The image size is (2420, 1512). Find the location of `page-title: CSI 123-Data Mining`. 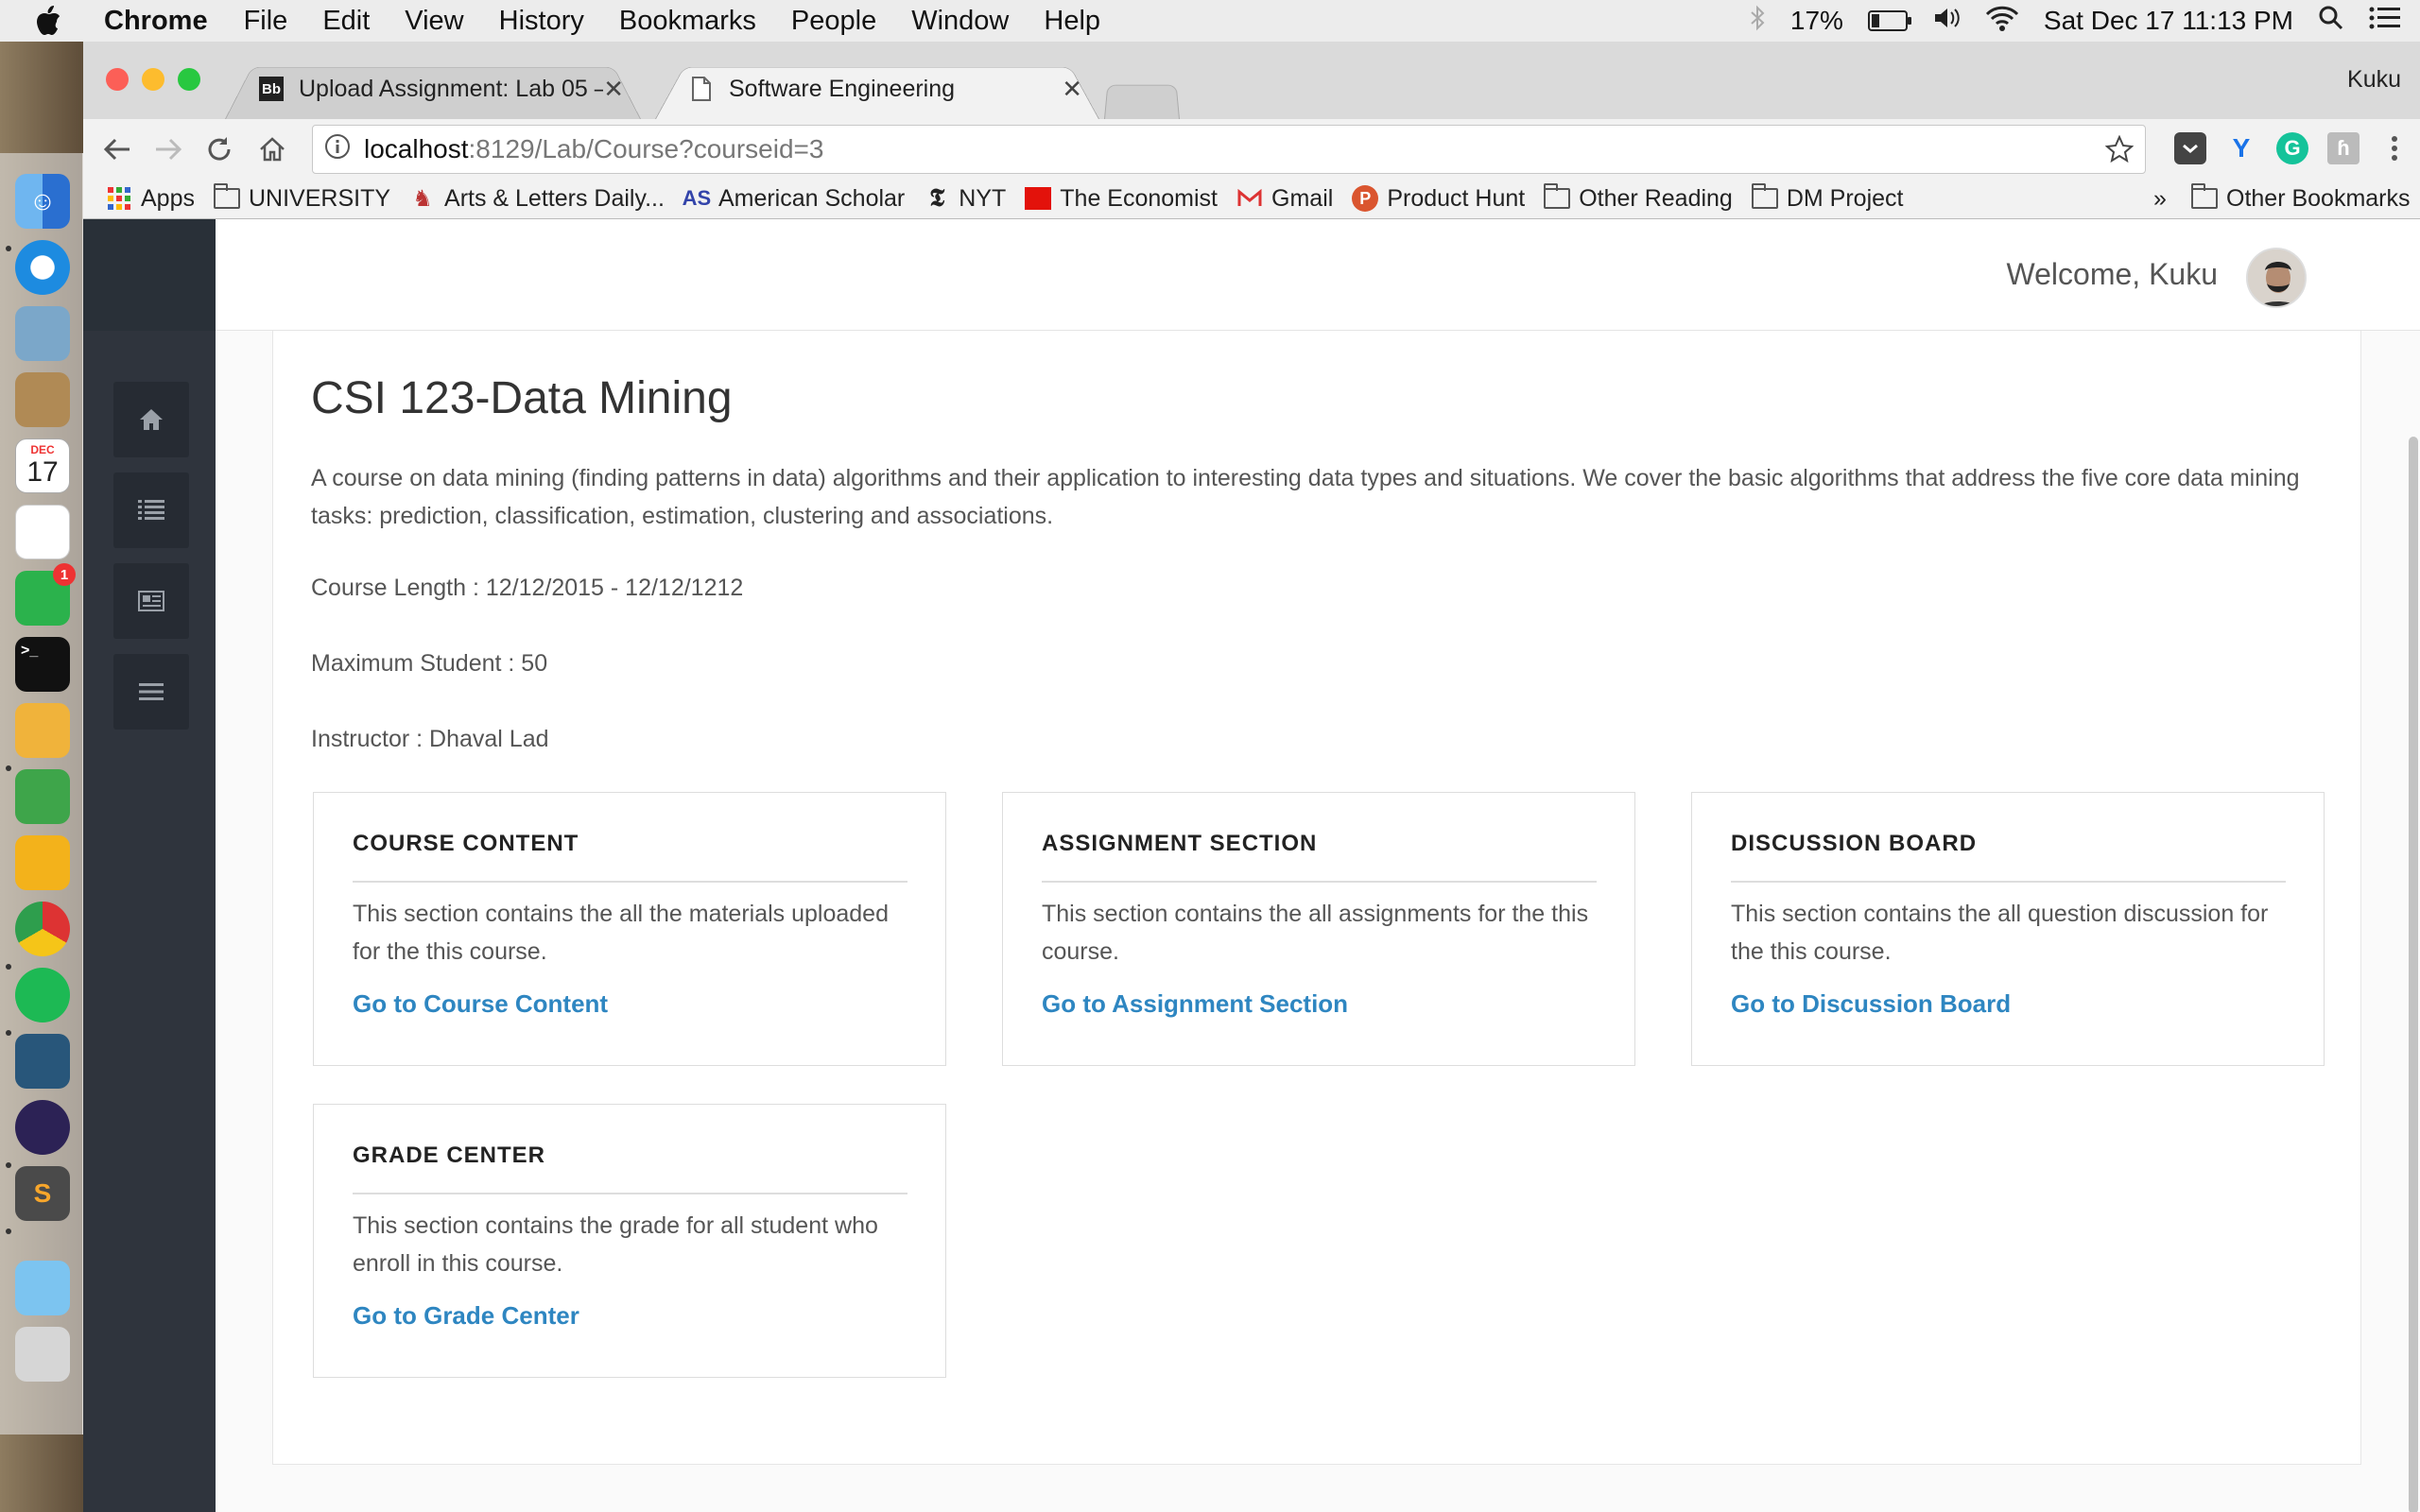

page-title: CSI 123-Data Mining is located at coordinates (522, 398).